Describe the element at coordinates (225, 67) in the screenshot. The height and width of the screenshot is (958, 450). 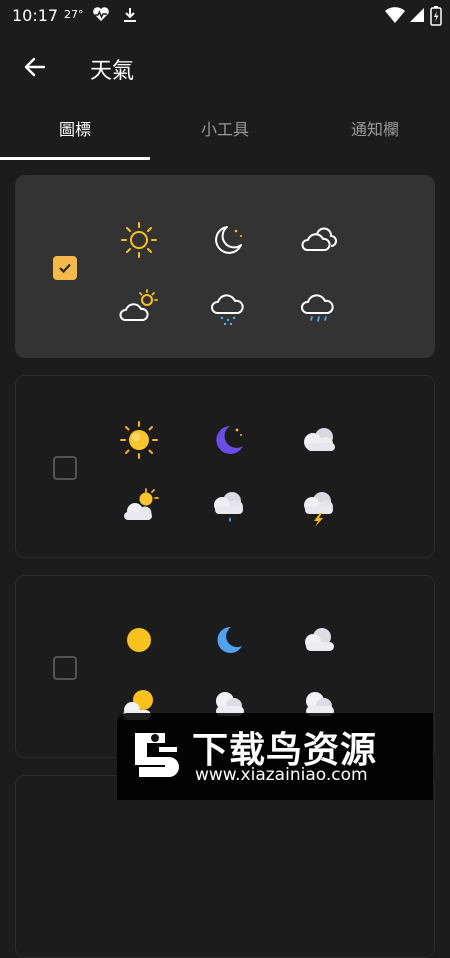
I see `app-bar: 天氣` at that location.